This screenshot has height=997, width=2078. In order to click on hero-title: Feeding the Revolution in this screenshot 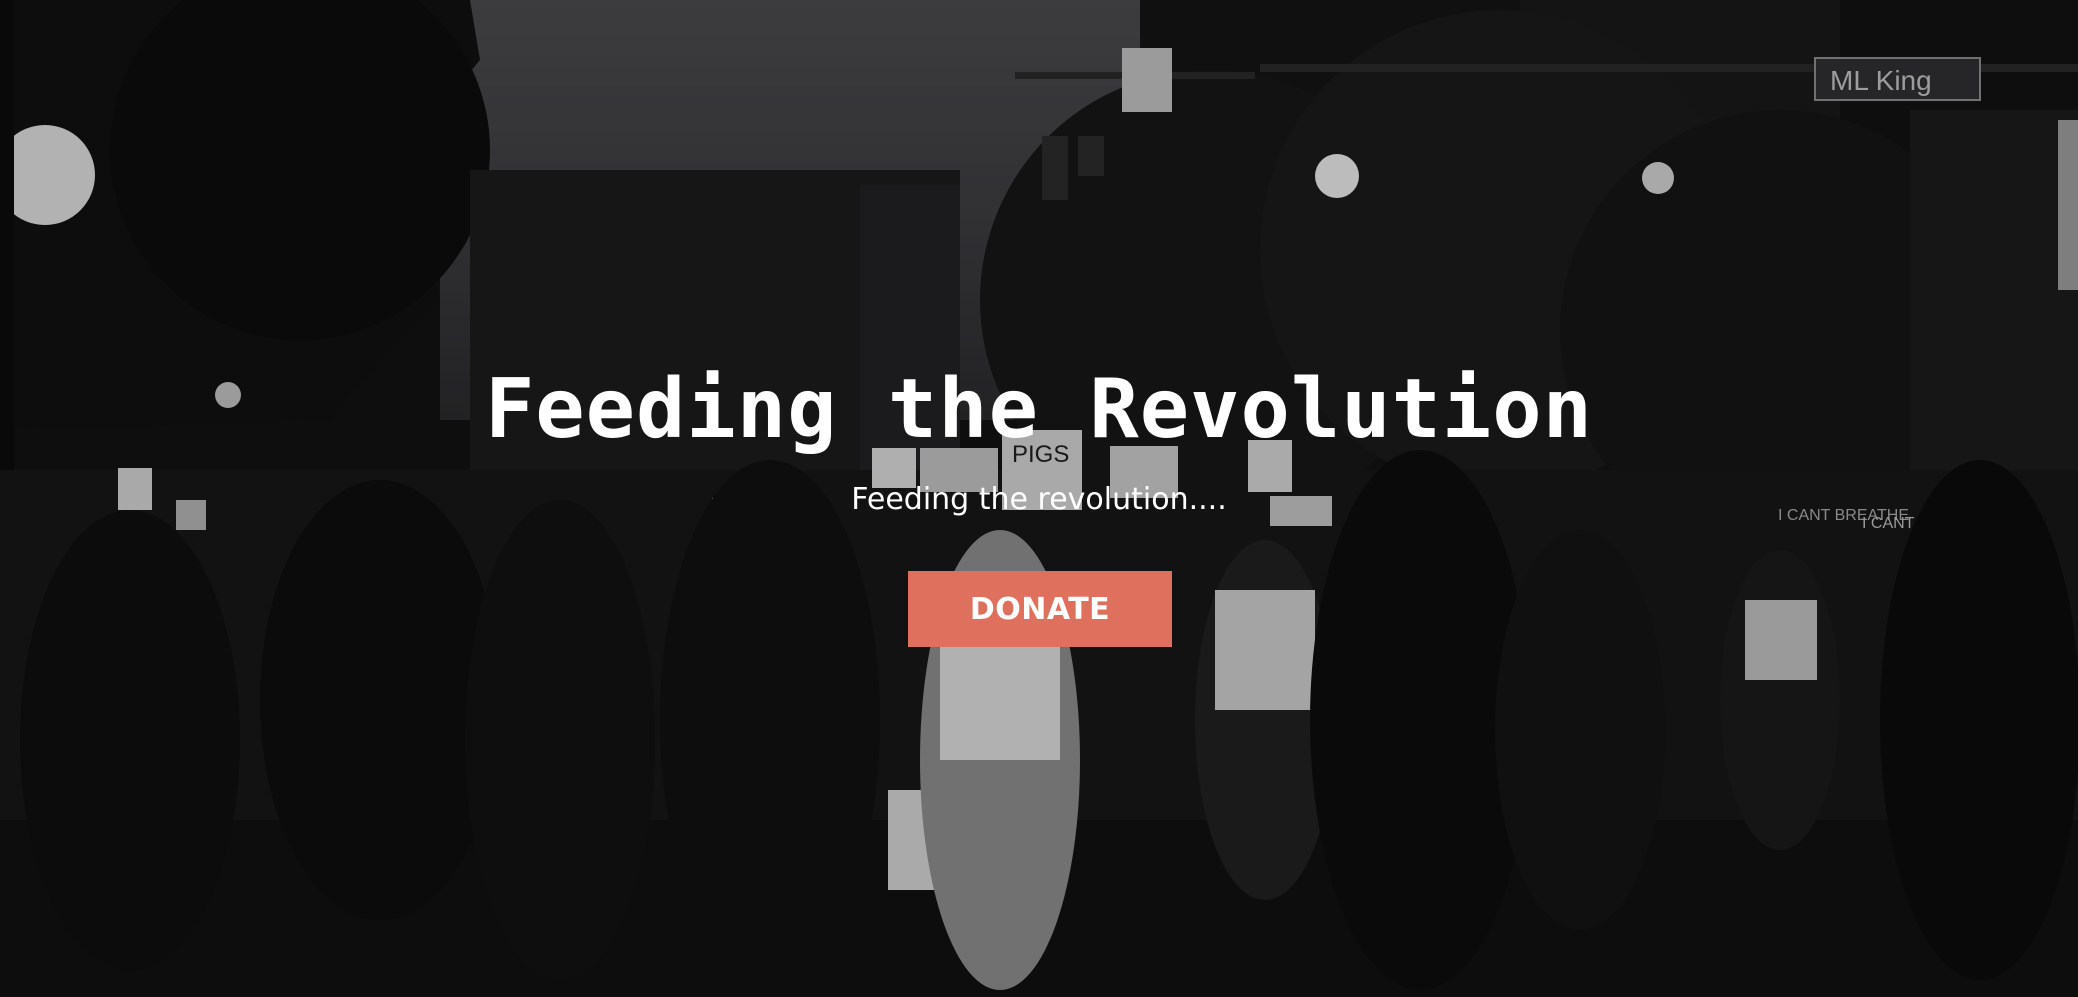, I will do `click(1039, 409)`.